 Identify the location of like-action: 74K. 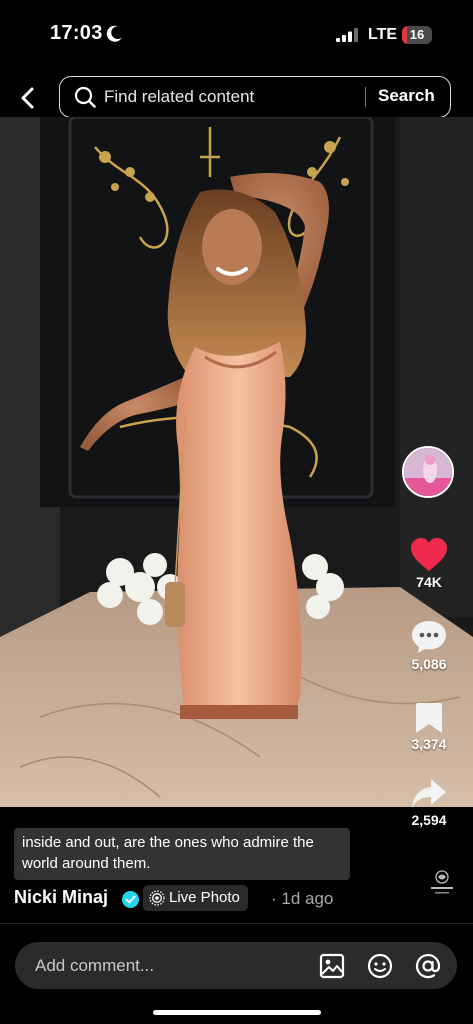
(429, 564).